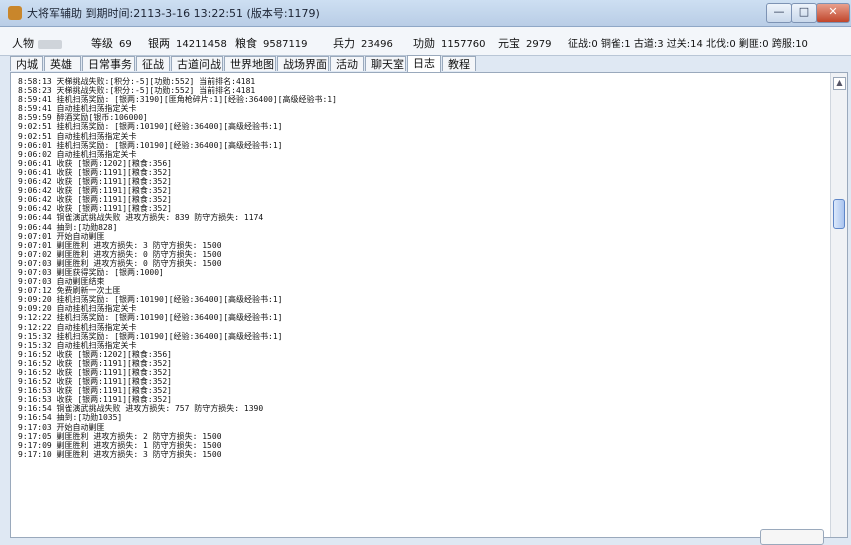 This screenshot has height=545, width=851. Describe the element at coordinates (61, 282) in the screenshot. I see `log-line: 9:07:03 自动剿匪结束` at that location.